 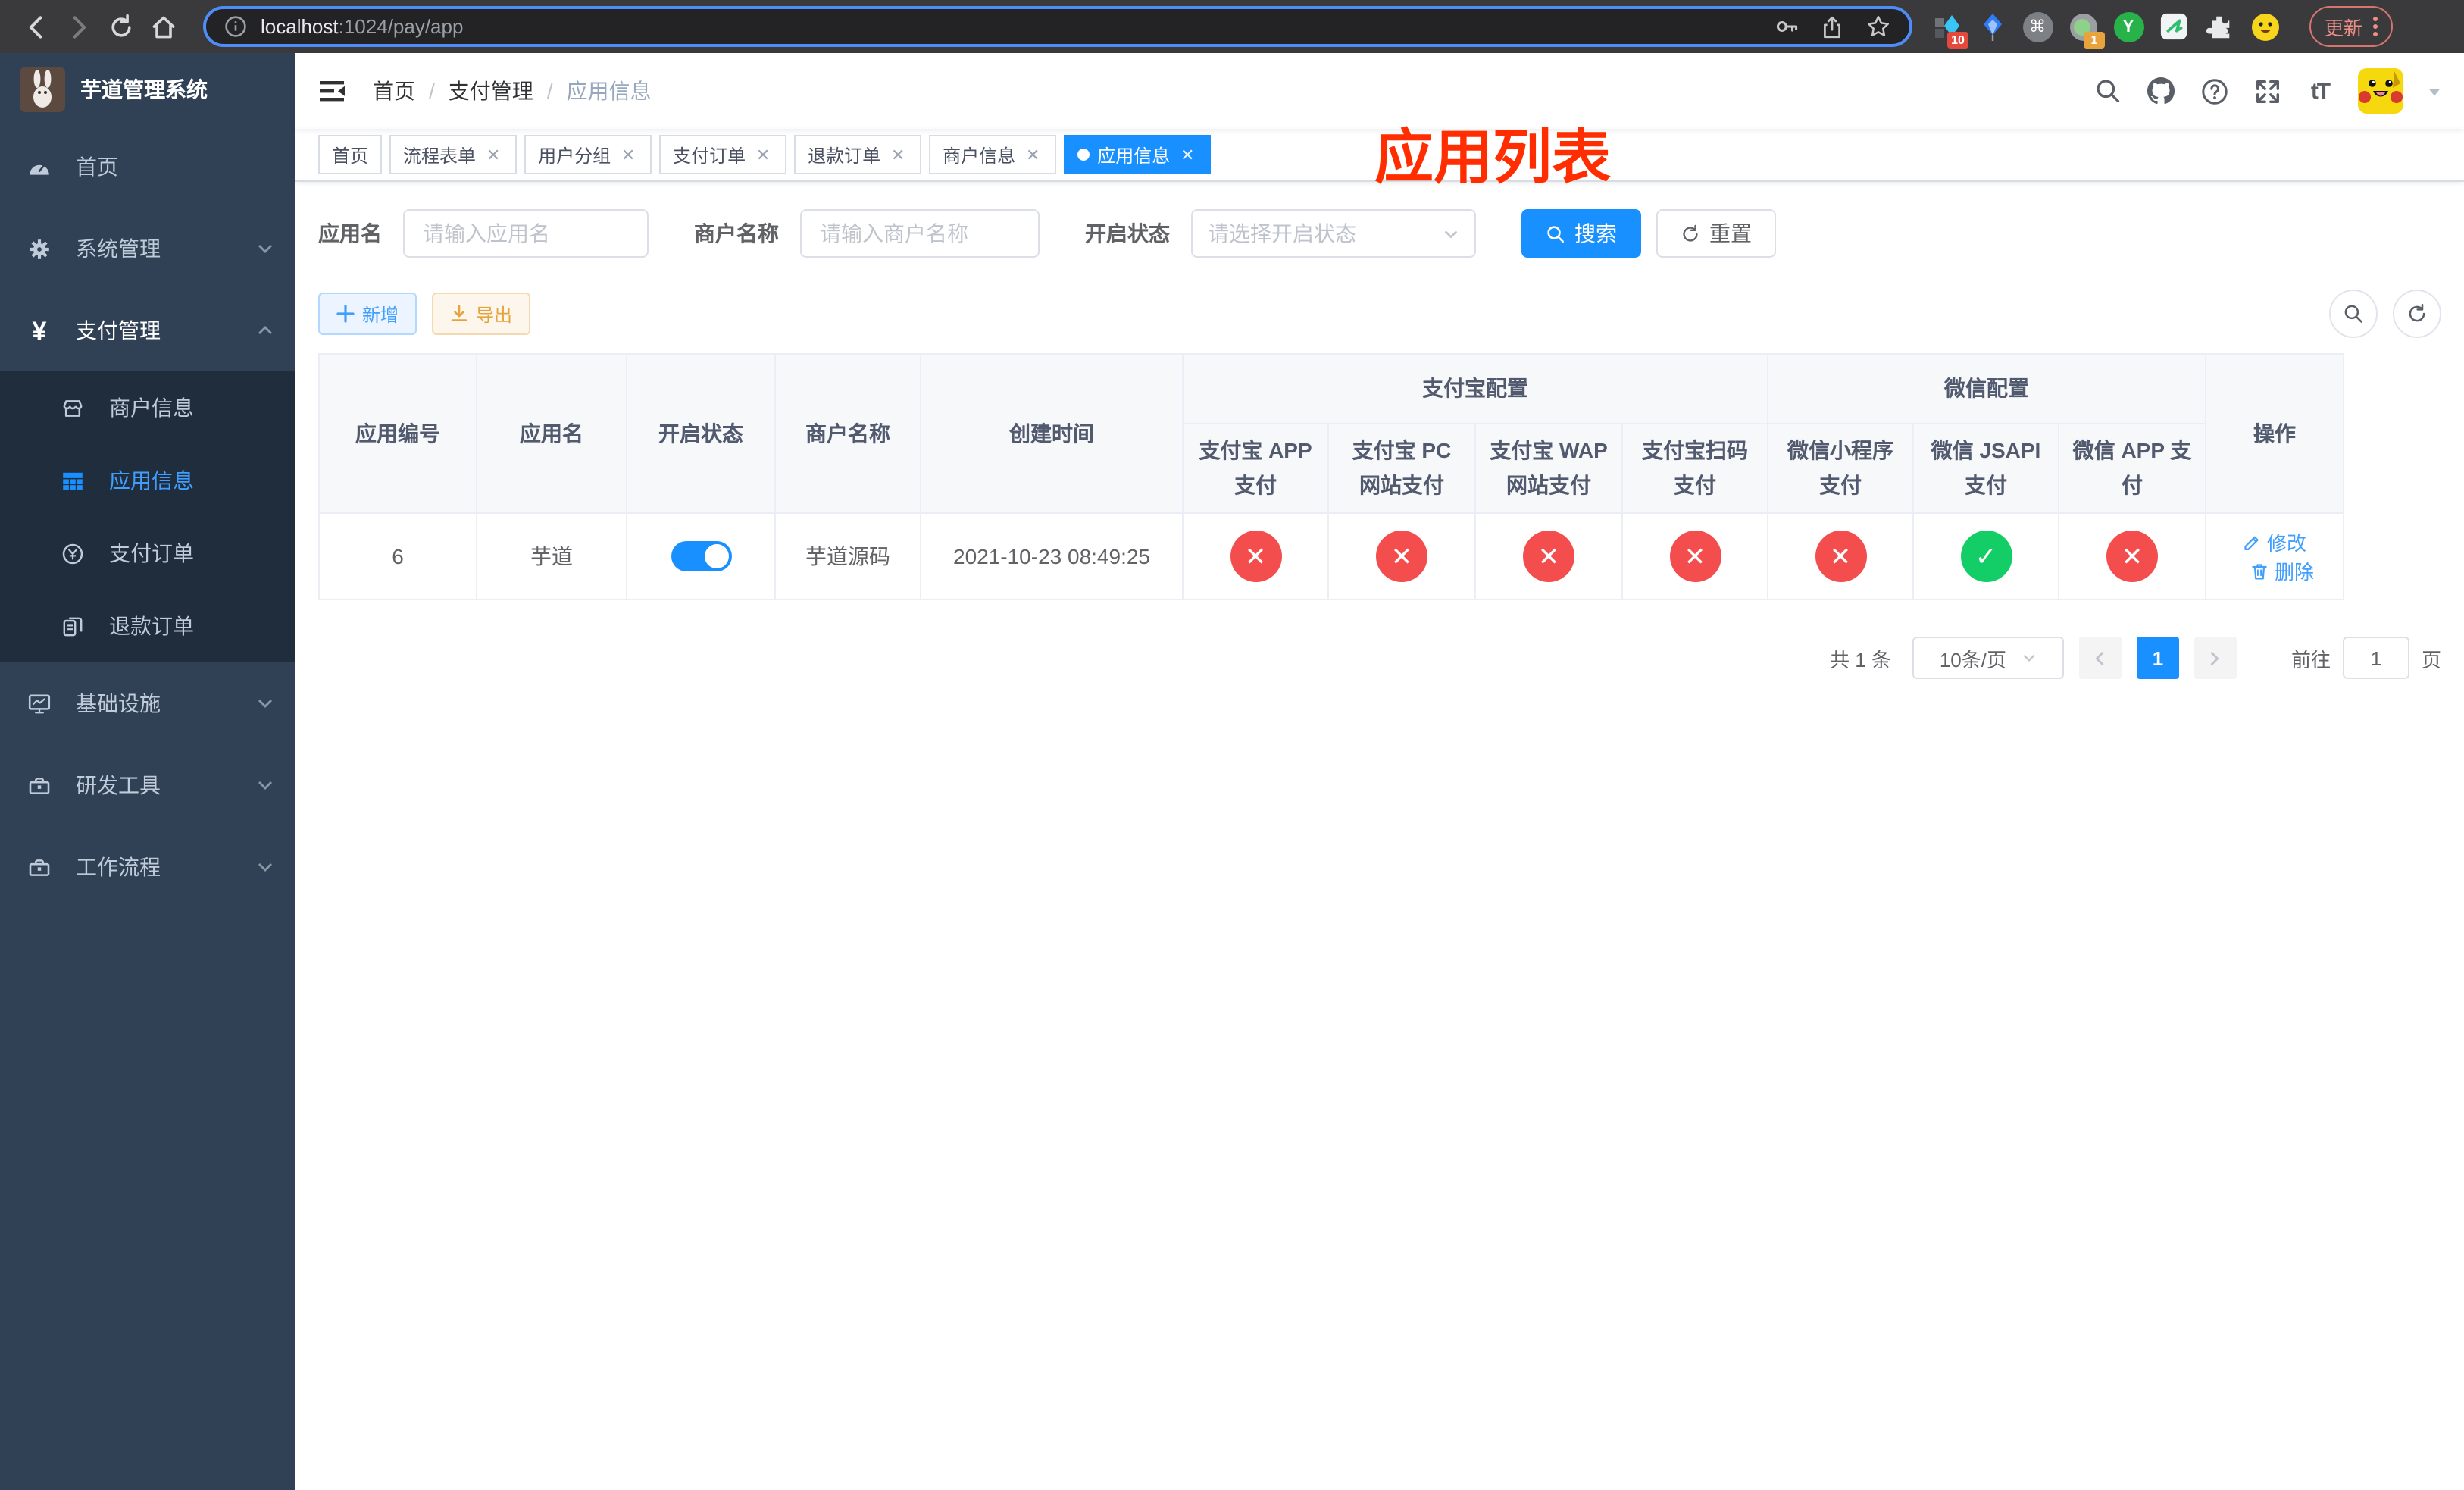 I want to click on active-dot, so click(x=1083, y=155).